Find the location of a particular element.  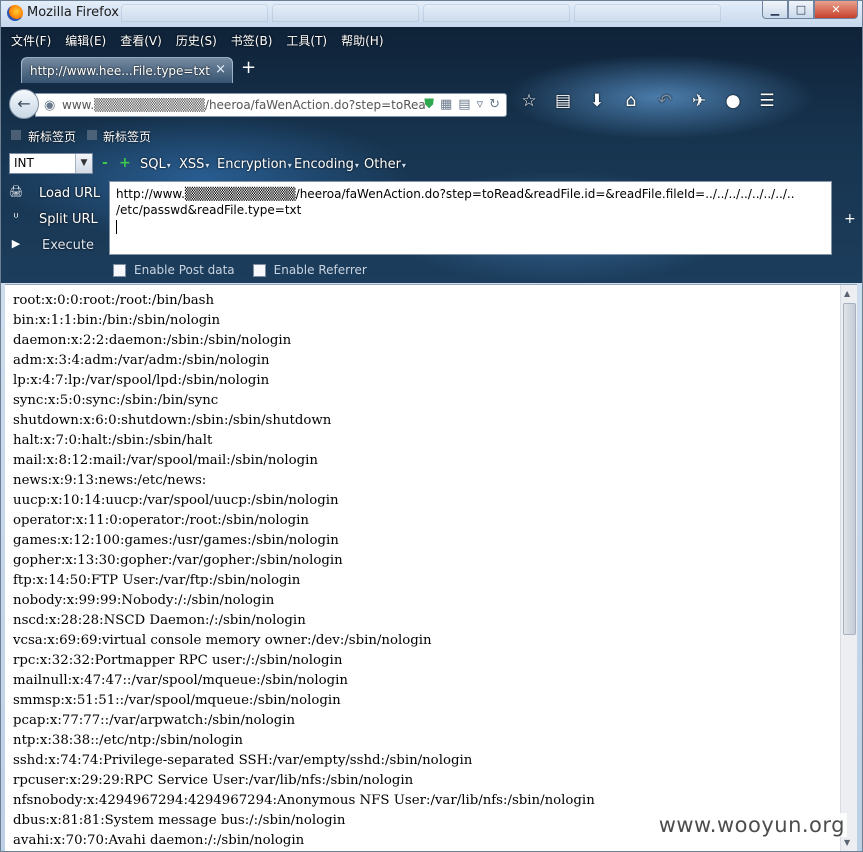

bookmark-star-icon: ☆ is located at coordinates (529, 101).